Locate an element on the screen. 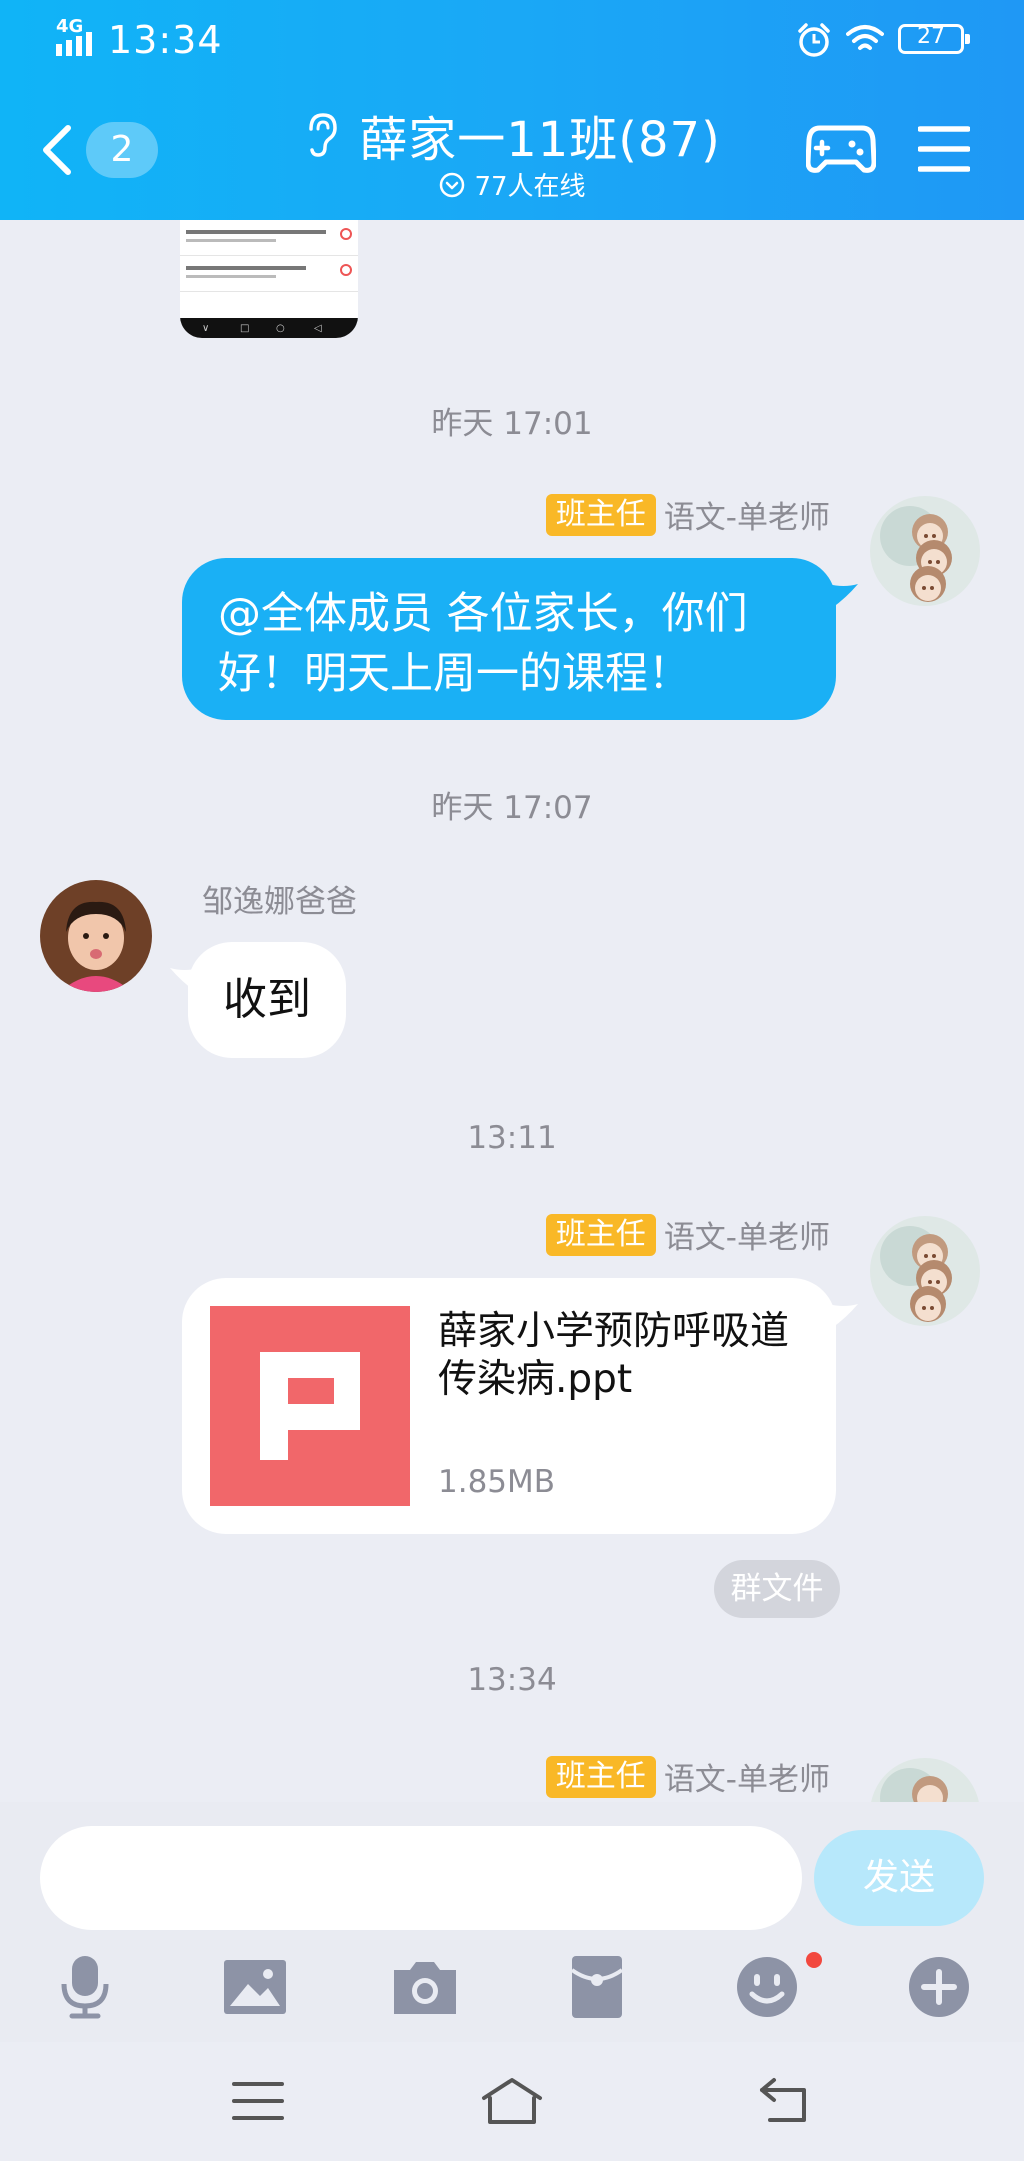 Image resolution: width=1024 pixels, height=2161 pixels. message-input is located at coordinates (421, 1878).